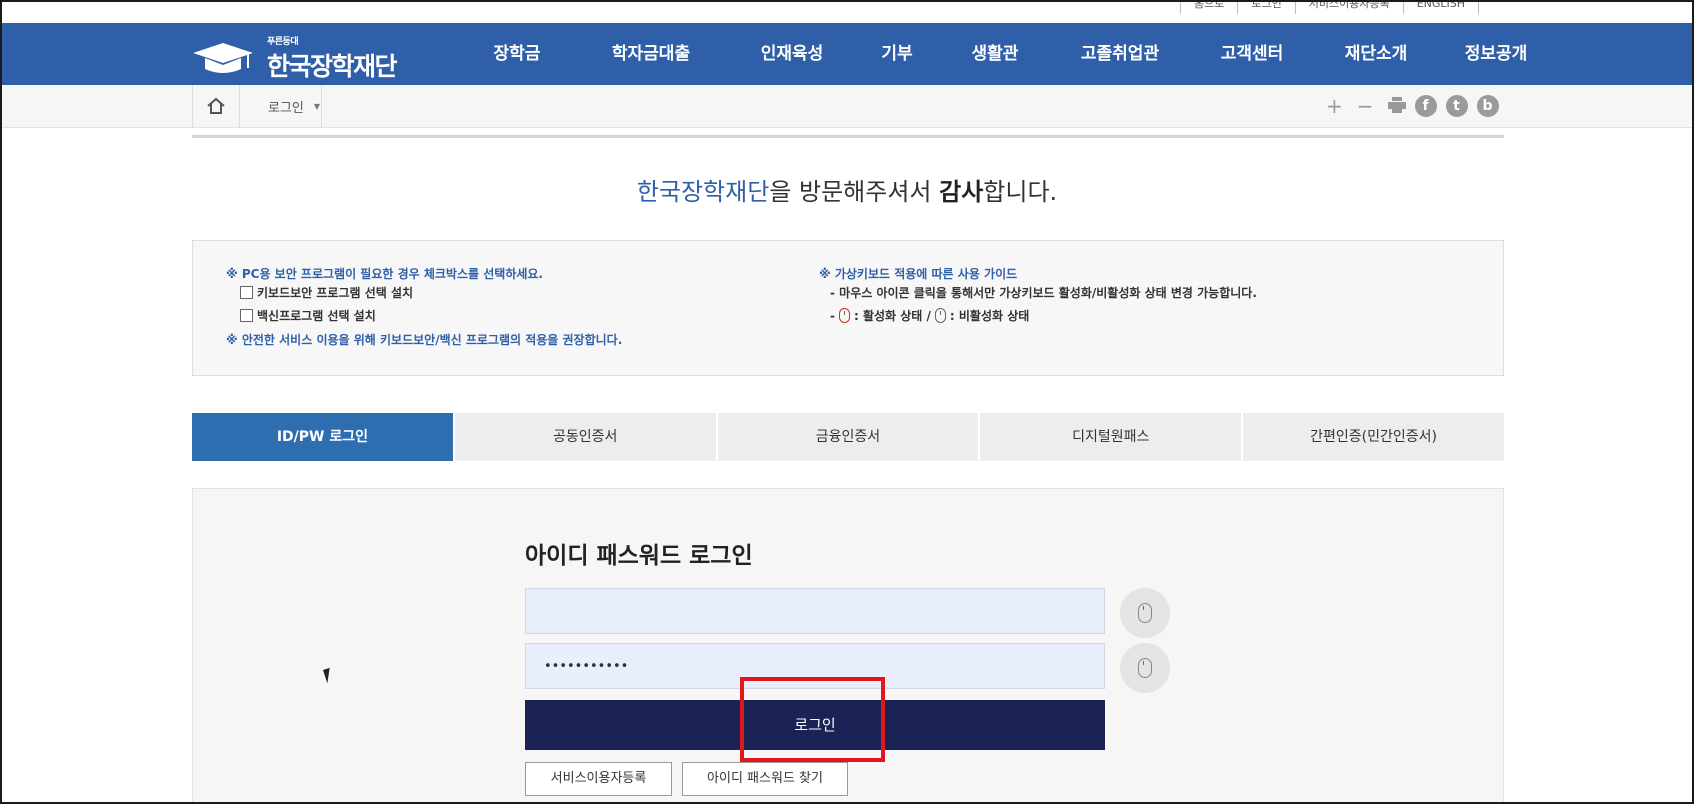 The image size is (1694, 804). I want to click on welcome-message: 한국장학재단을 방문해주셔서 감사합니다., so click(847, 189).